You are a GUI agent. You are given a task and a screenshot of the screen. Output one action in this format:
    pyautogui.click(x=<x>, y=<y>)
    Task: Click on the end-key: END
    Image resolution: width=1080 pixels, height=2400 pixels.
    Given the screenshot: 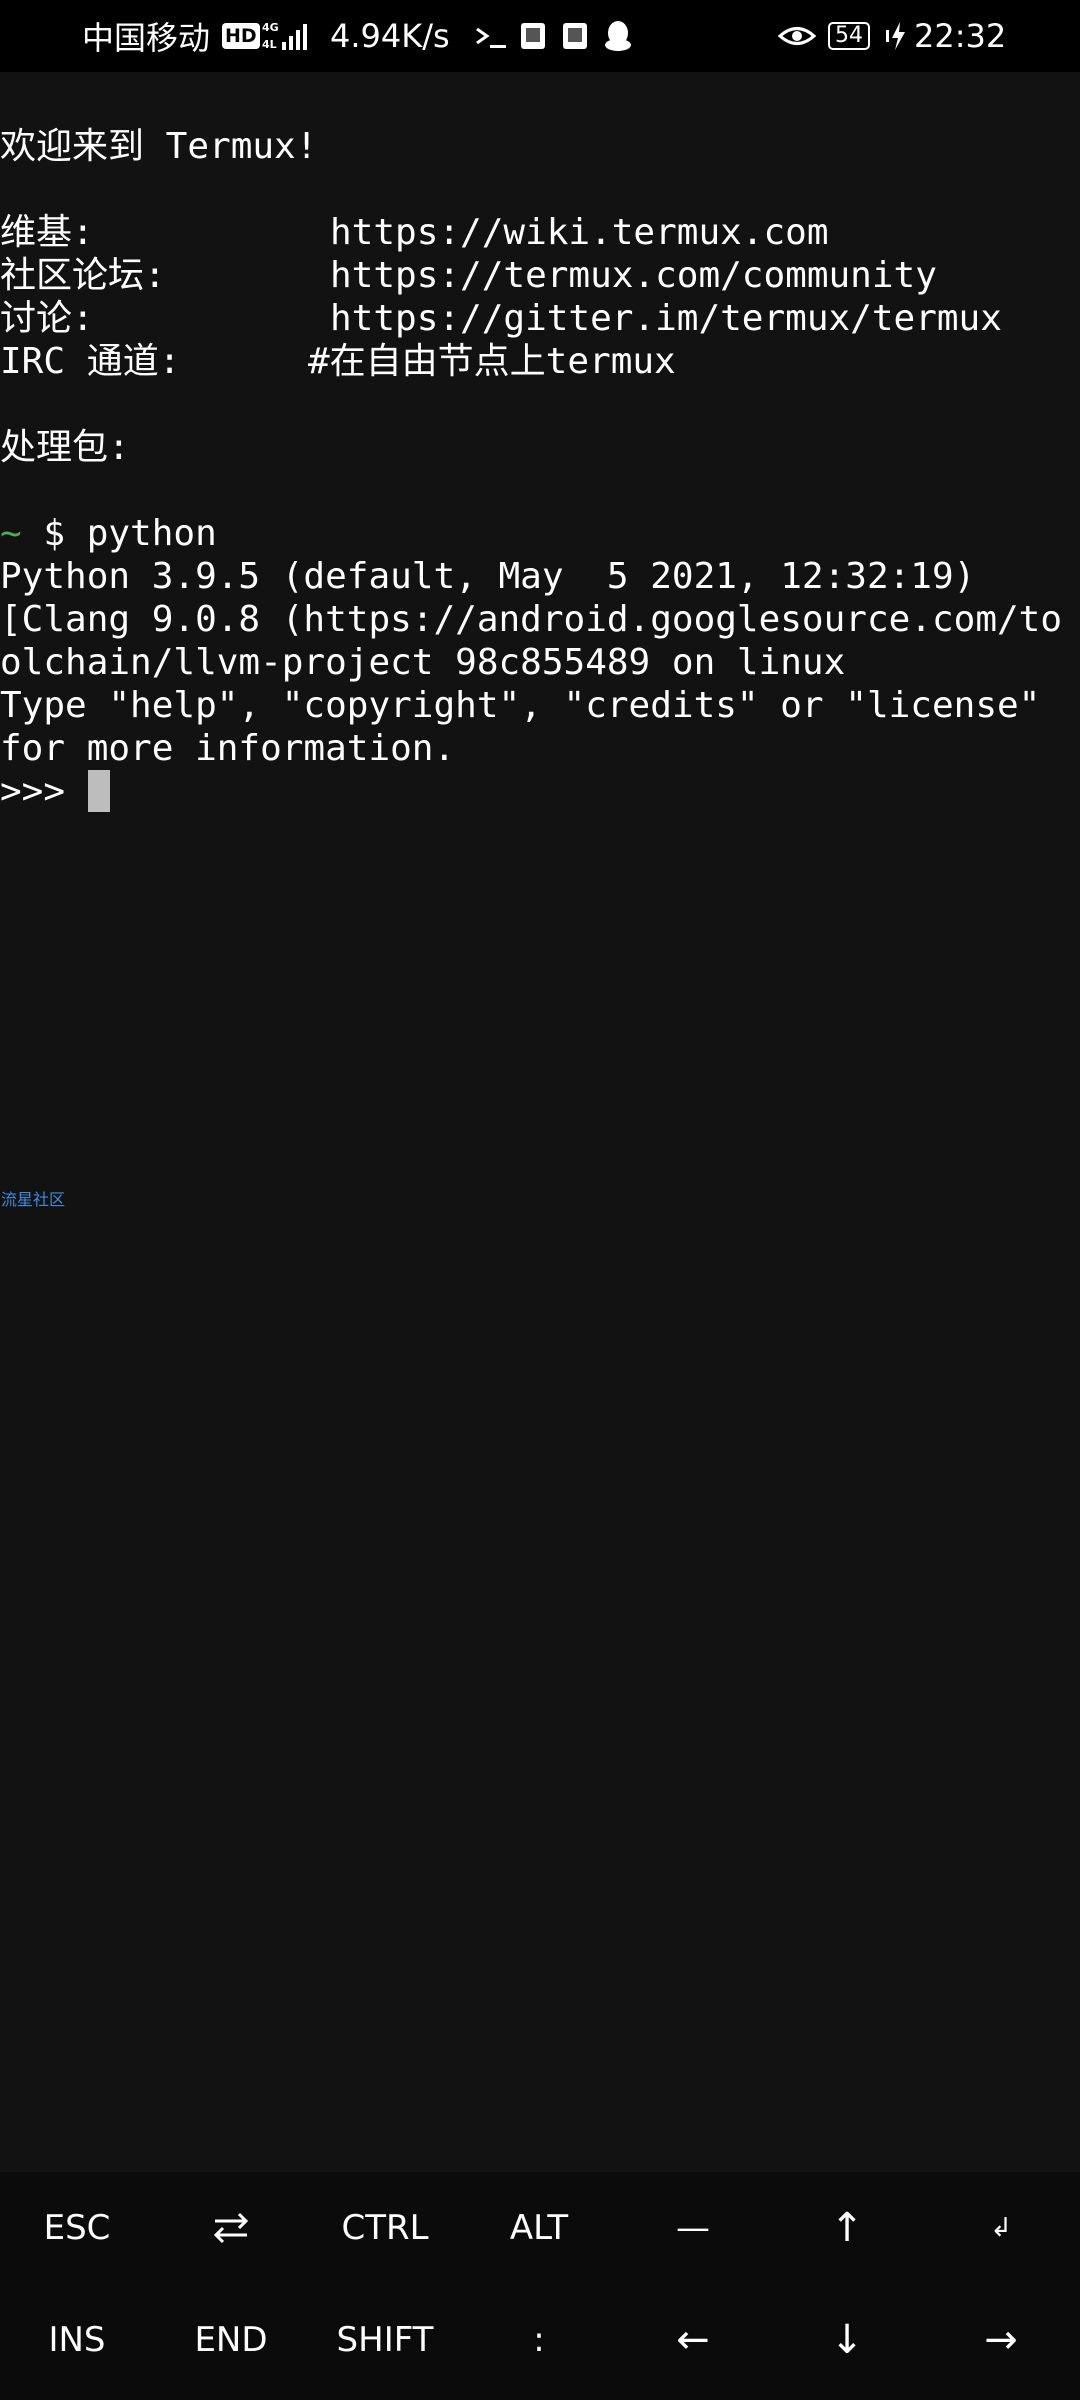 What is the action you would take?
    pyautogui.click(x=231, y=2340)
    